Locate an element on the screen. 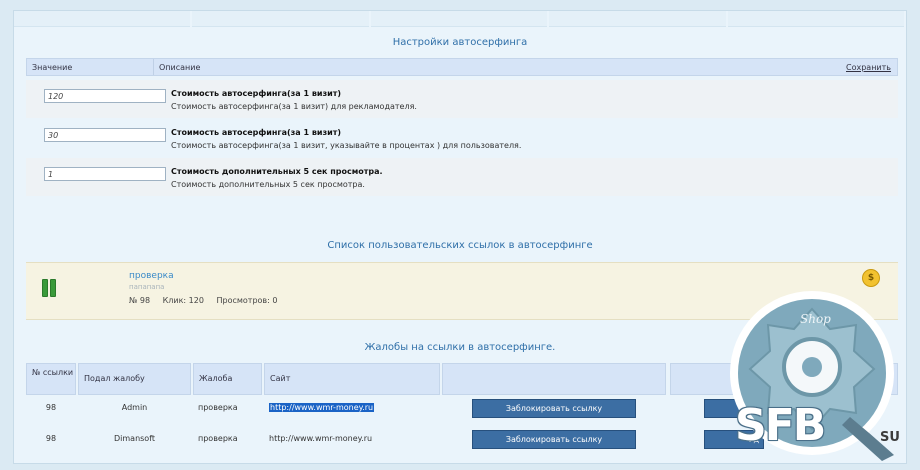 The image size is (920, 470). complaint-user: Dimansoft is located at coordinates (134, 438).